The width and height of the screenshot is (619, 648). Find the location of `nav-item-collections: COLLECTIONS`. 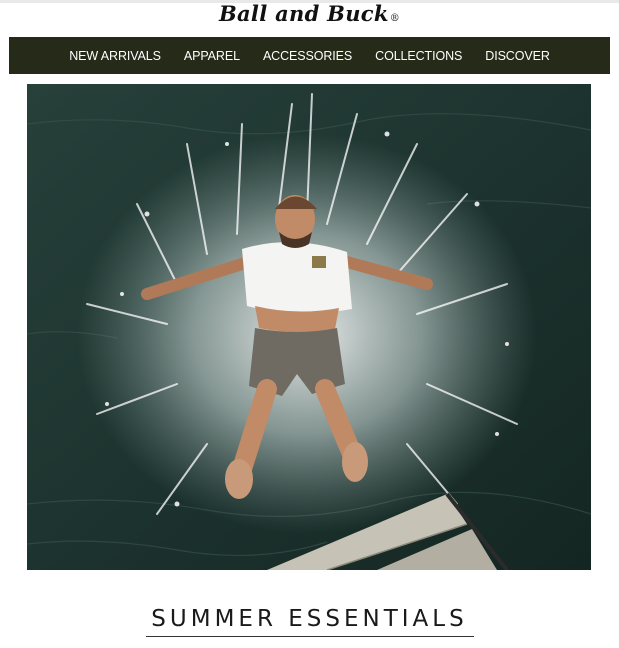

nav-item-collections: COLLECTIONS is located at coordinates (418, 56).